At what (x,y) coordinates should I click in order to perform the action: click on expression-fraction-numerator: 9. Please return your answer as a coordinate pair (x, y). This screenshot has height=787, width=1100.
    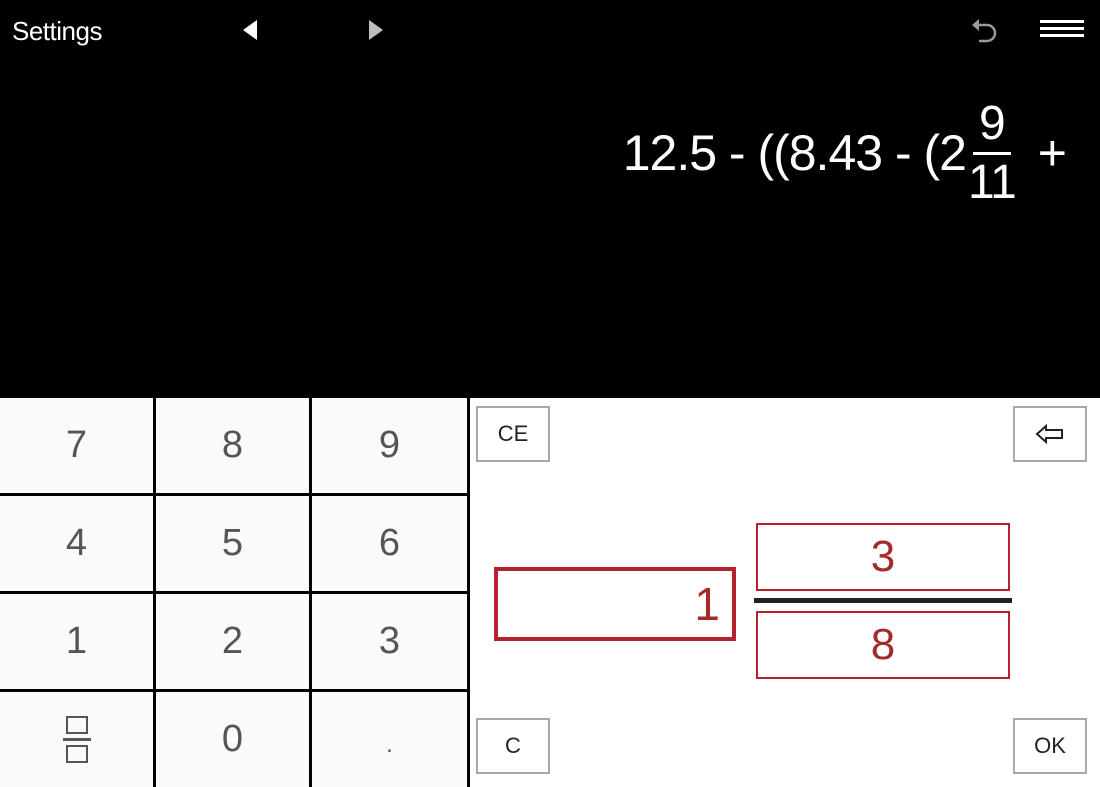
    Looking at the image, I should click on (992, 127).